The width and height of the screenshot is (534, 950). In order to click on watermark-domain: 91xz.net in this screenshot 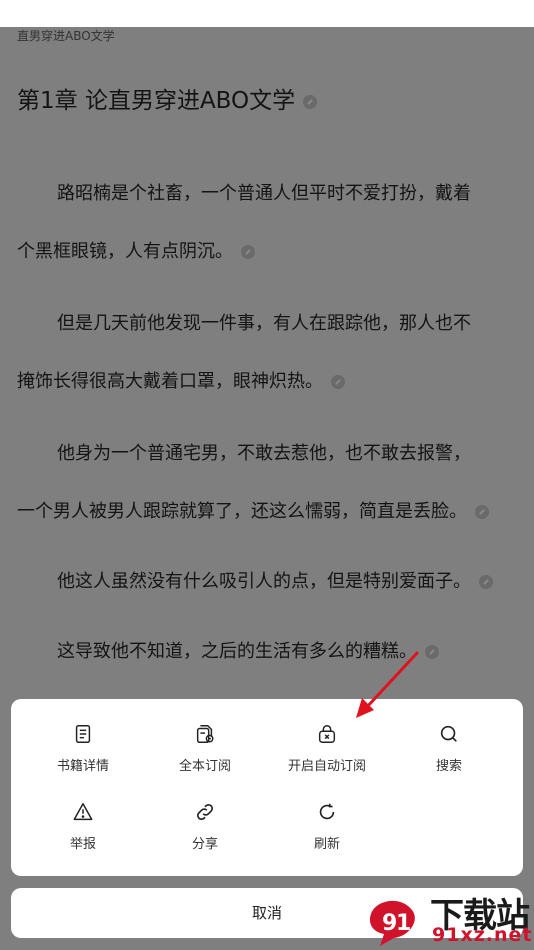, I will do `click(482, 935)`.